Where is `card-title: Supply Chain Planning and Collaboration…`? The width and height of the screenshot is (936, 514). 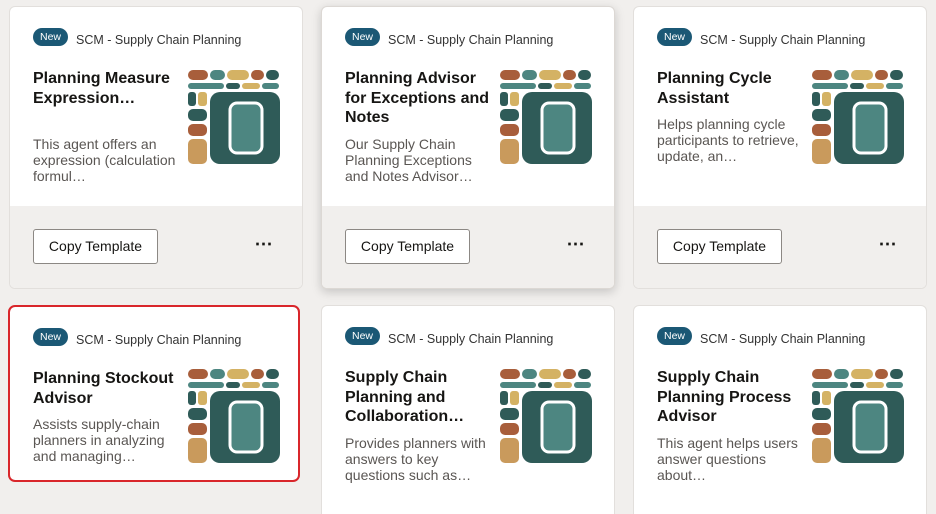
card-title: Supply Chain Planning and Collaboration… is located at coordinates (419, 397).